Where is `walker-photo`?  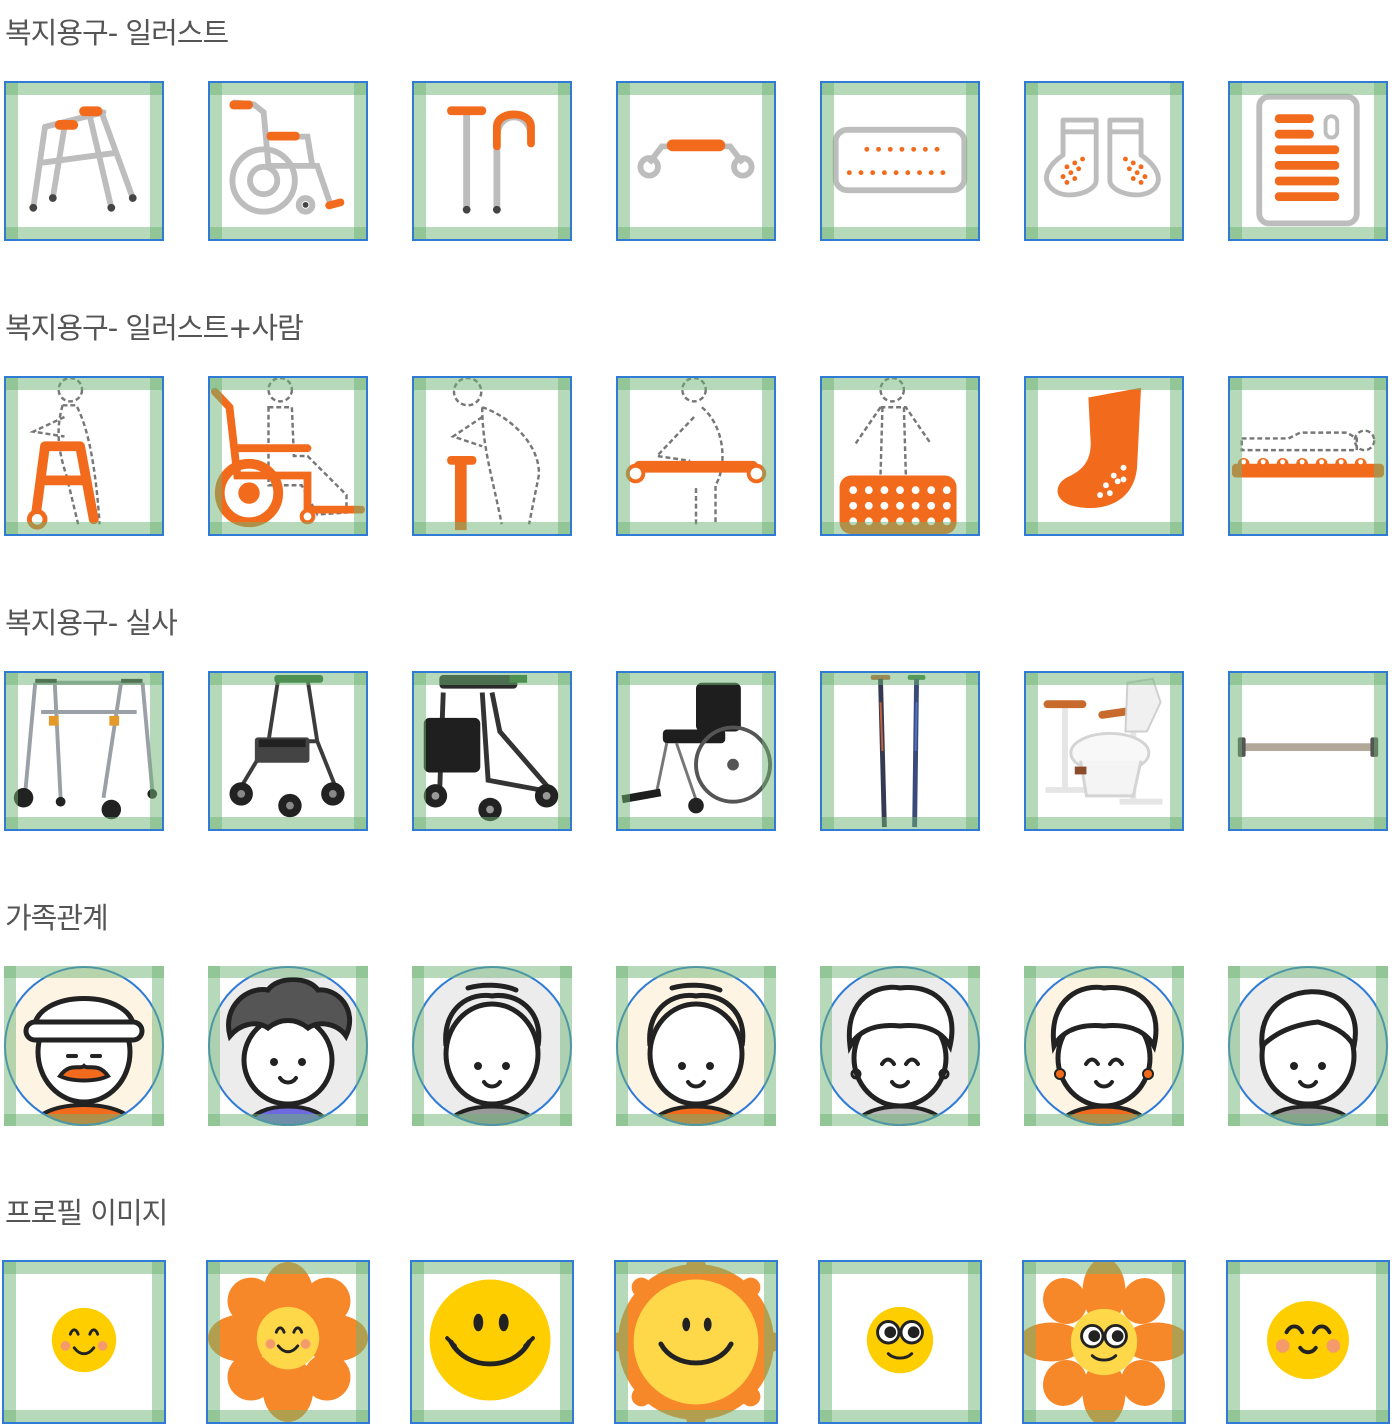
walker-photo is located at coordinates (84, 751).